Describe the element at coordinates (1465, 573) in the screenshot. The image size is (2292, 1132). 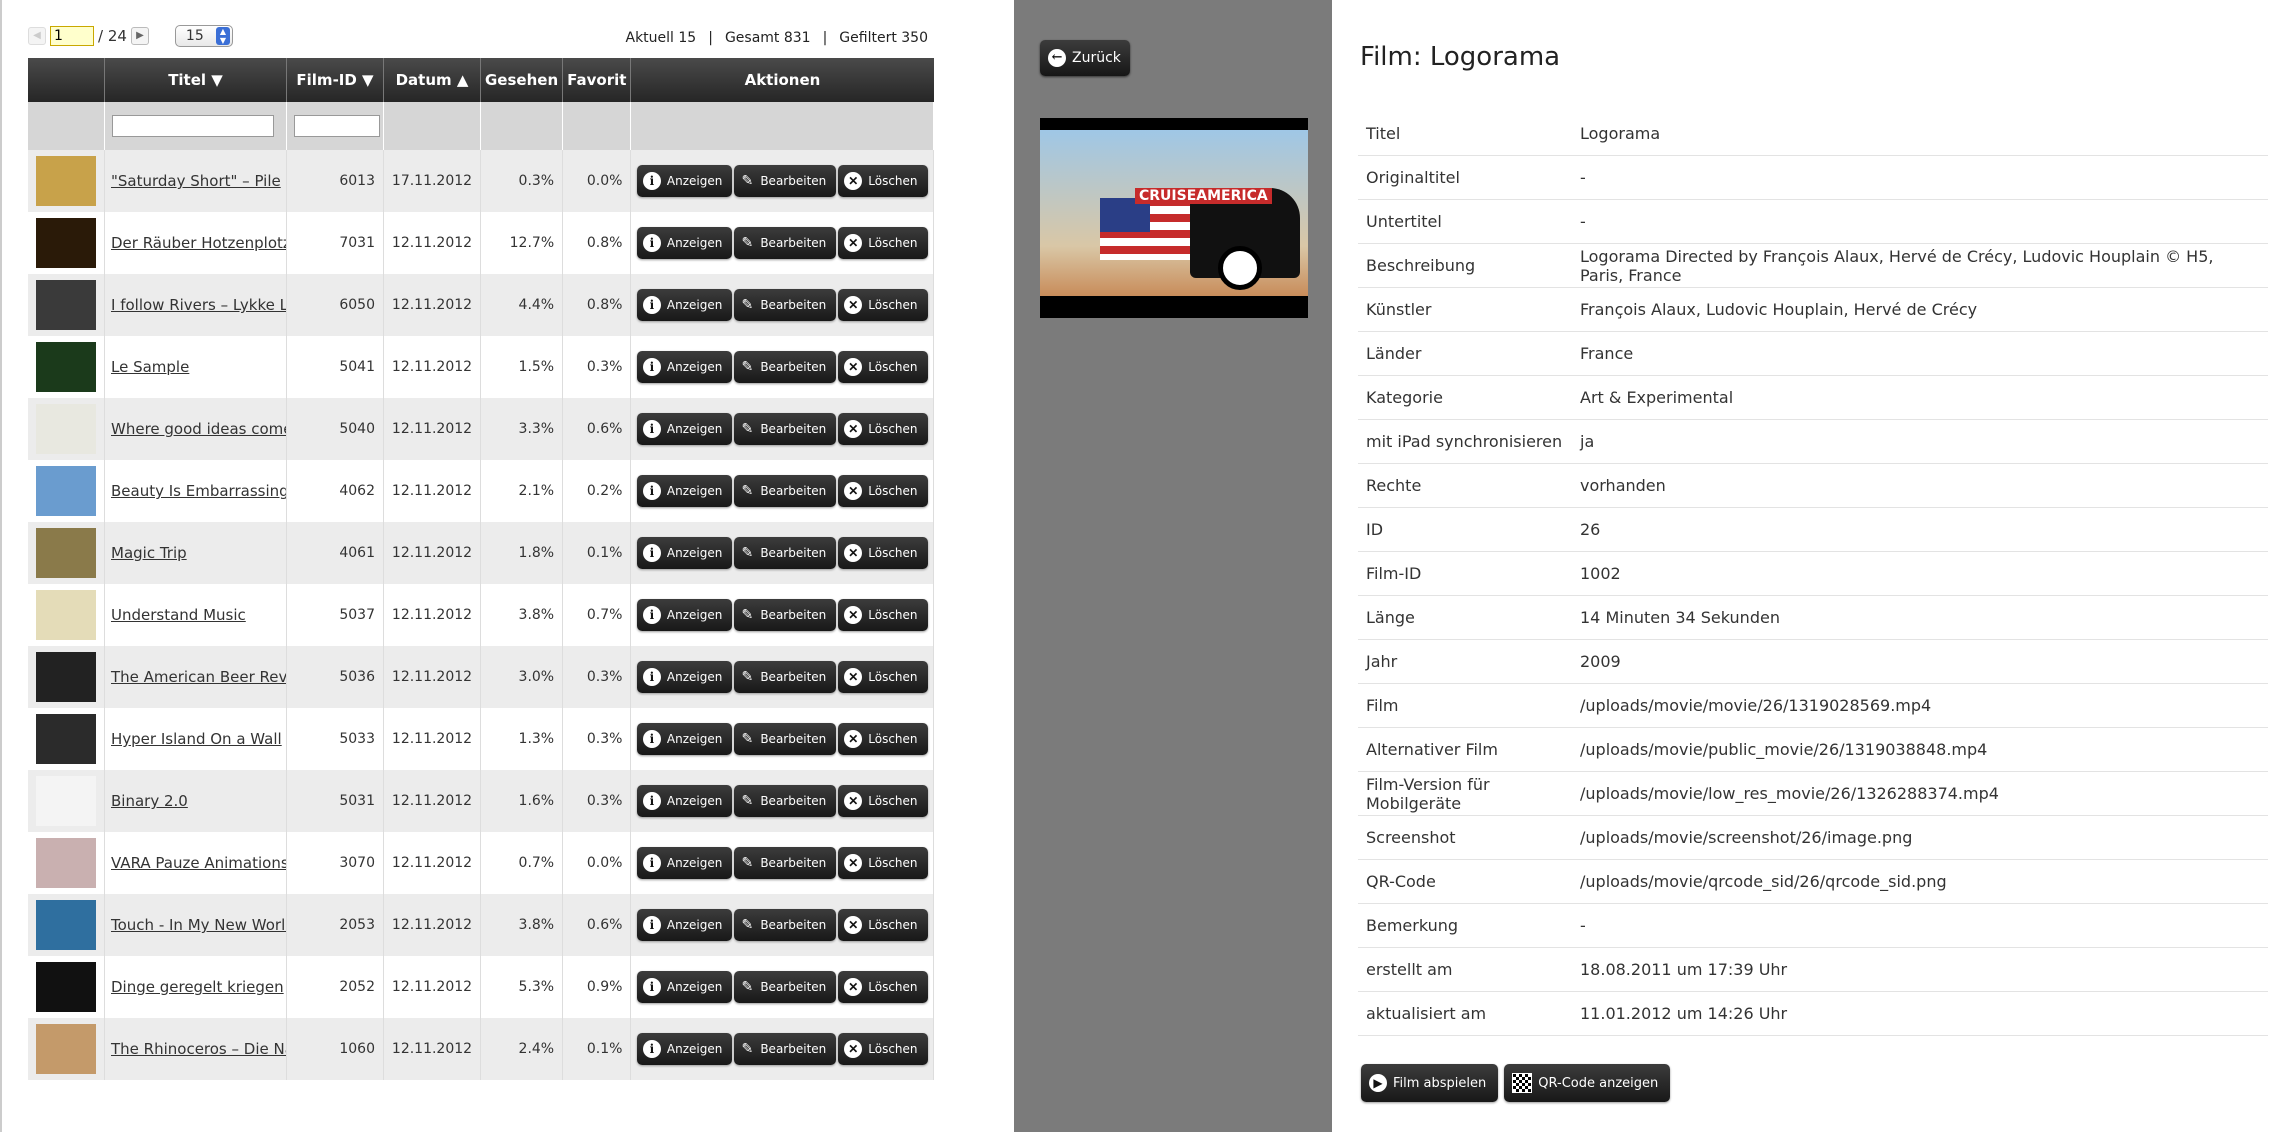
I see `detail-label: Film-ID` at that location.